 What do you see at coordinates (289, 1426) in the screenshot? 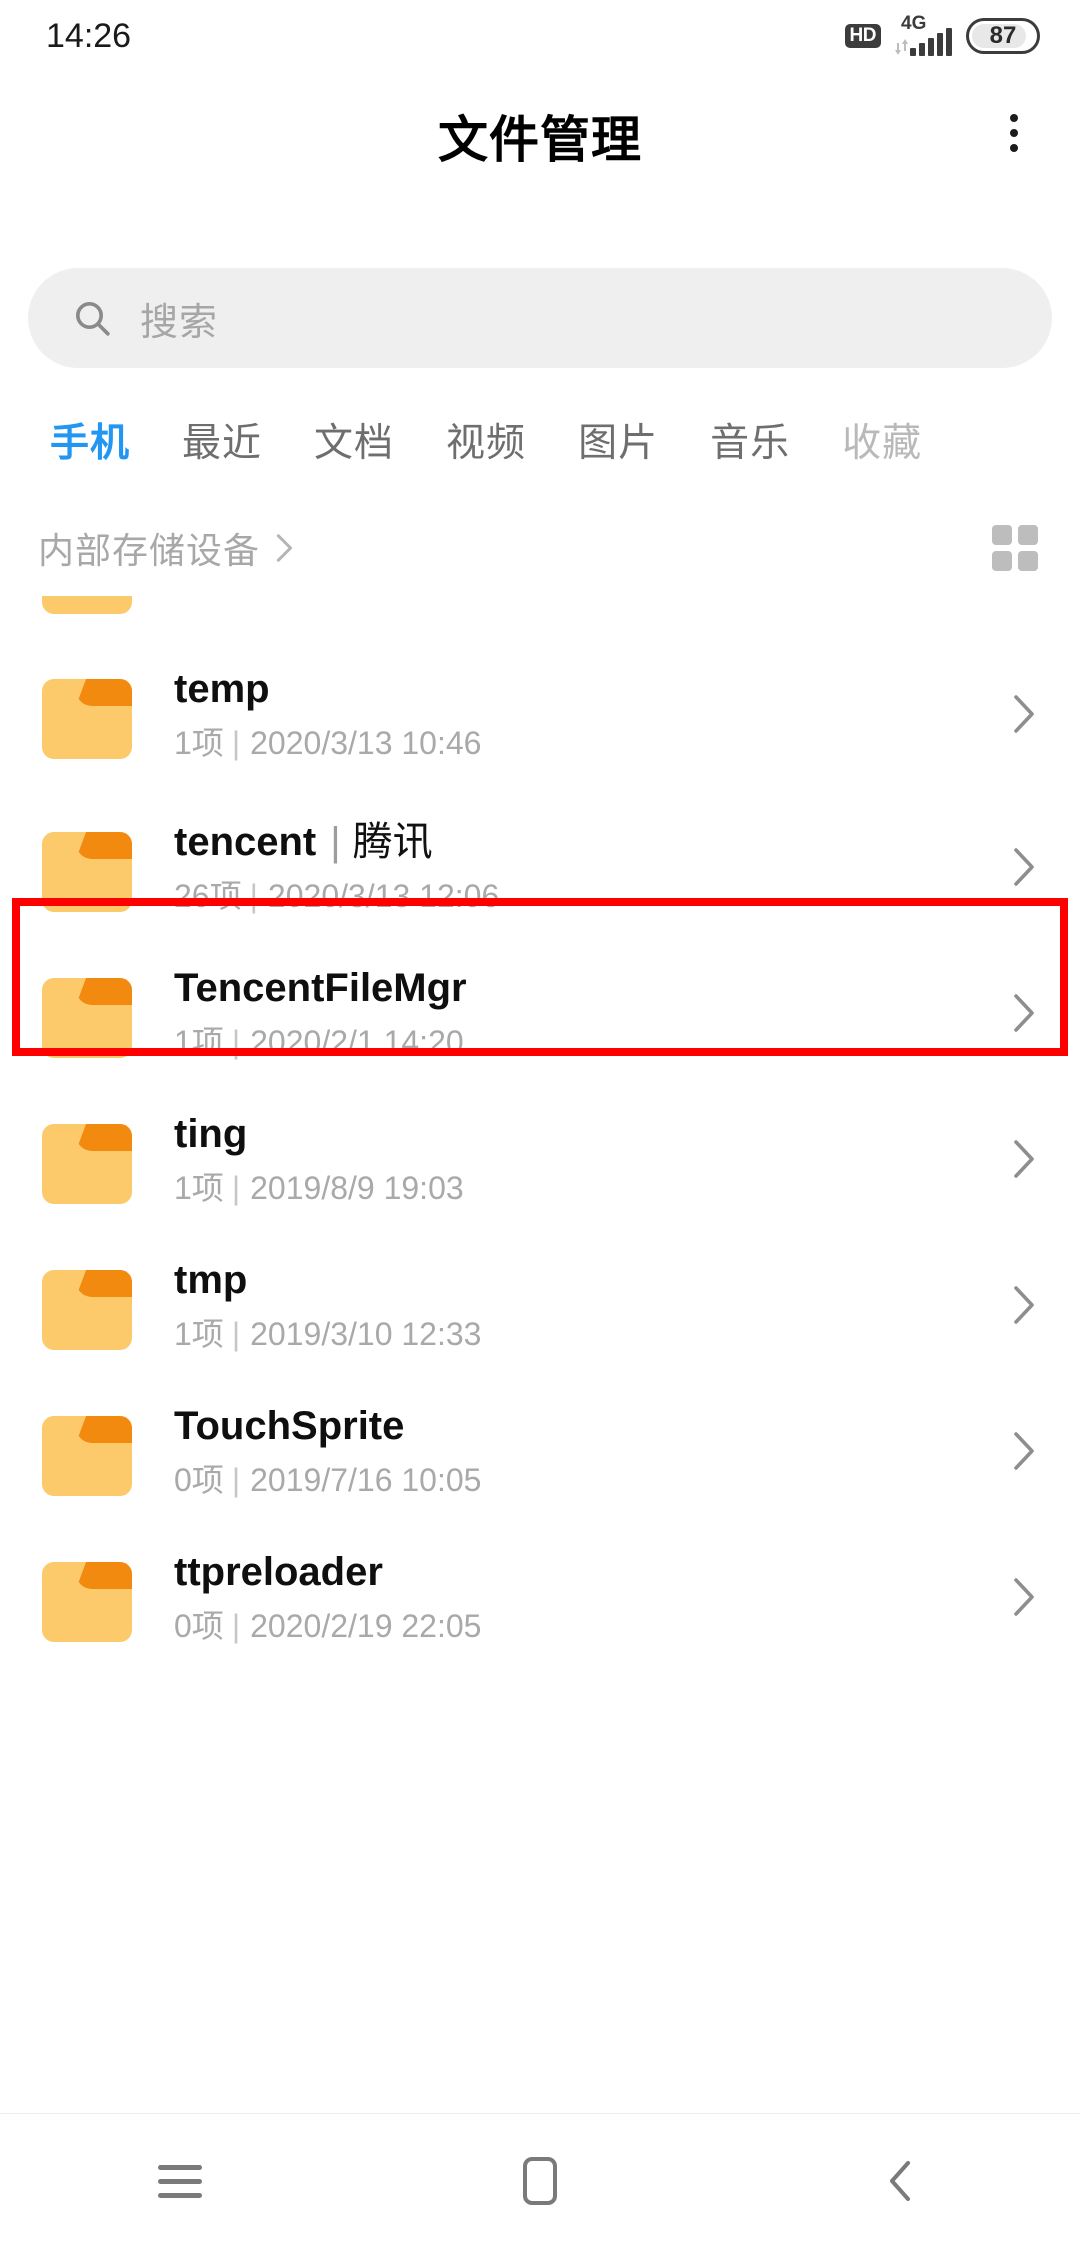
I see `list-item-name: TouchSprite` at bounding box center [289, 1426].